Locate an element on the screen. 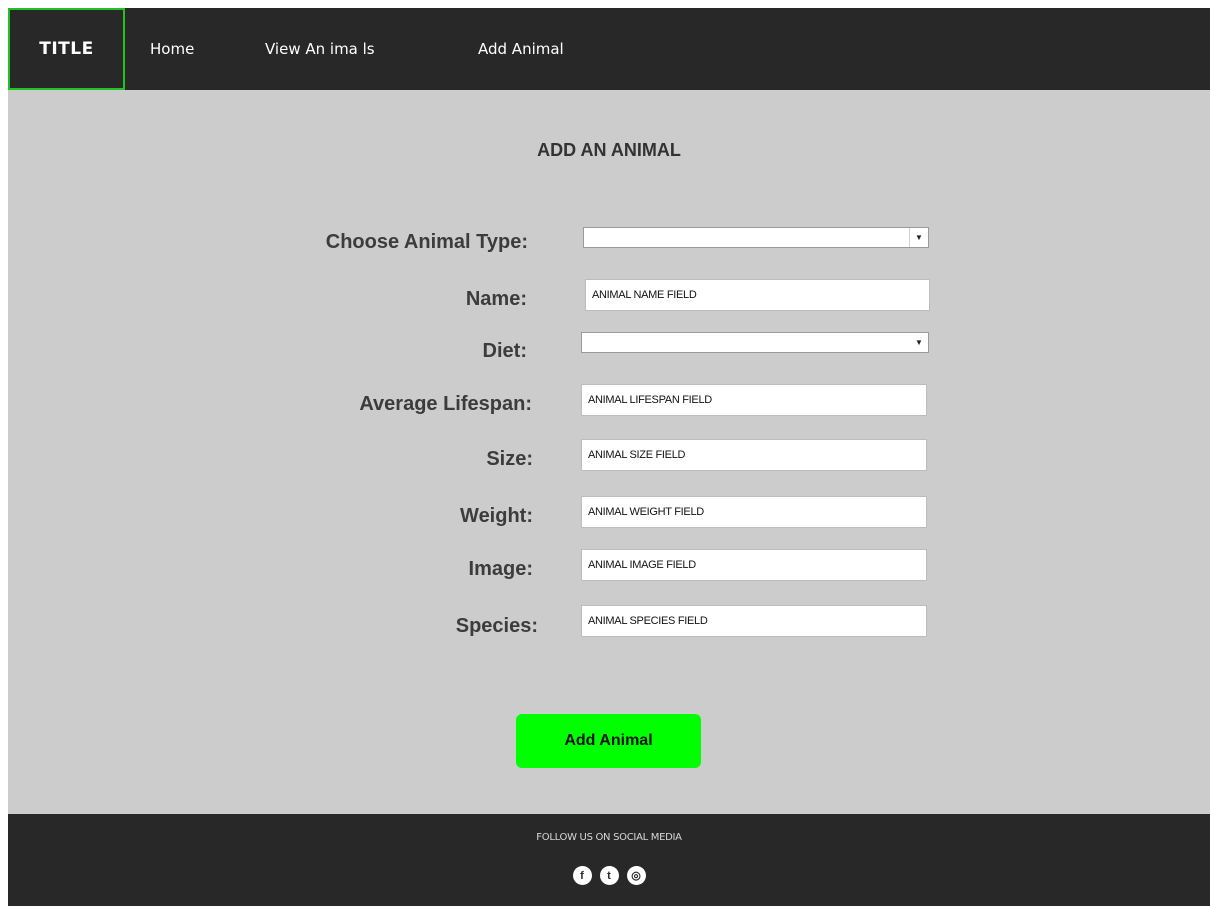 The height and width of the screenshot is (906, 1210). diet-label: Diet: is located at coordinates (504, 351).